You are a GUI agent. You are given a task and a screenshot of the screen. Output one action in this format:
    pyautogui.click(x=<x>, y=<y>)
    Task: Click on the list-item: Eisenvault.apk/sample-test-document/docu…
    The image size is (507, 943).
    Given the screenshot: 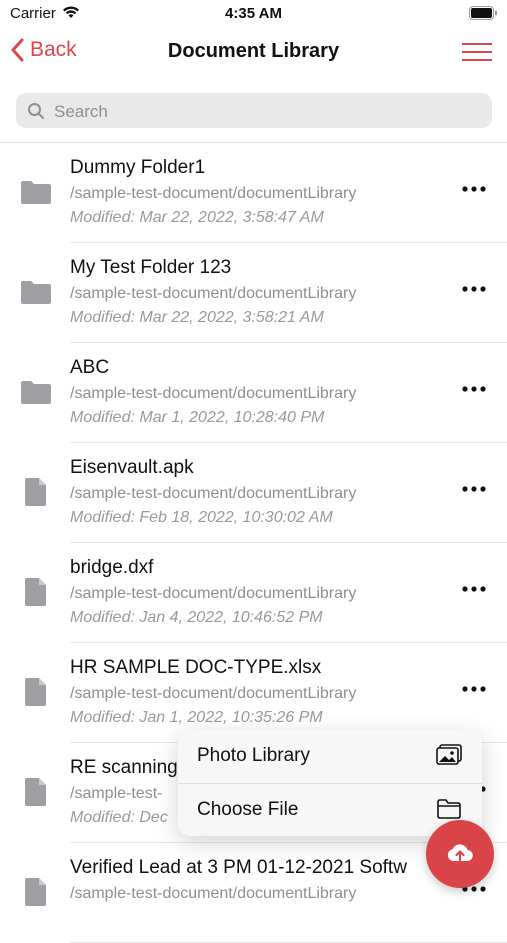 What is the action you would take?
    pyautogui.click(x=253, y=493)
    